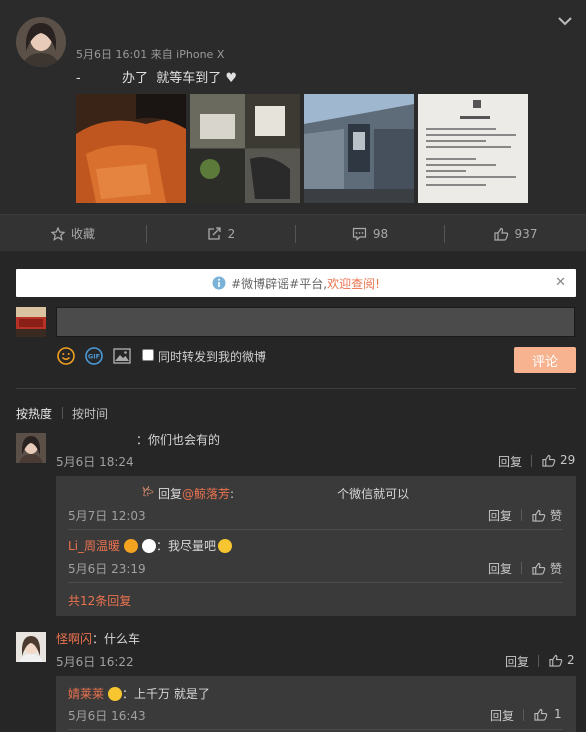 This screenshot has height=732, width=586. I want to click on reply-username: 婧莱莱, so click(86, 693).